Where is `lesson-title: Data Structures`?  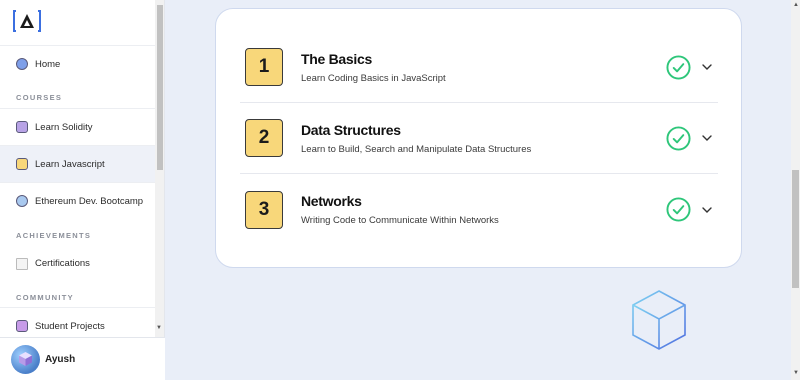 lesson-title: Data Structures is located at coordinates (351, 129).